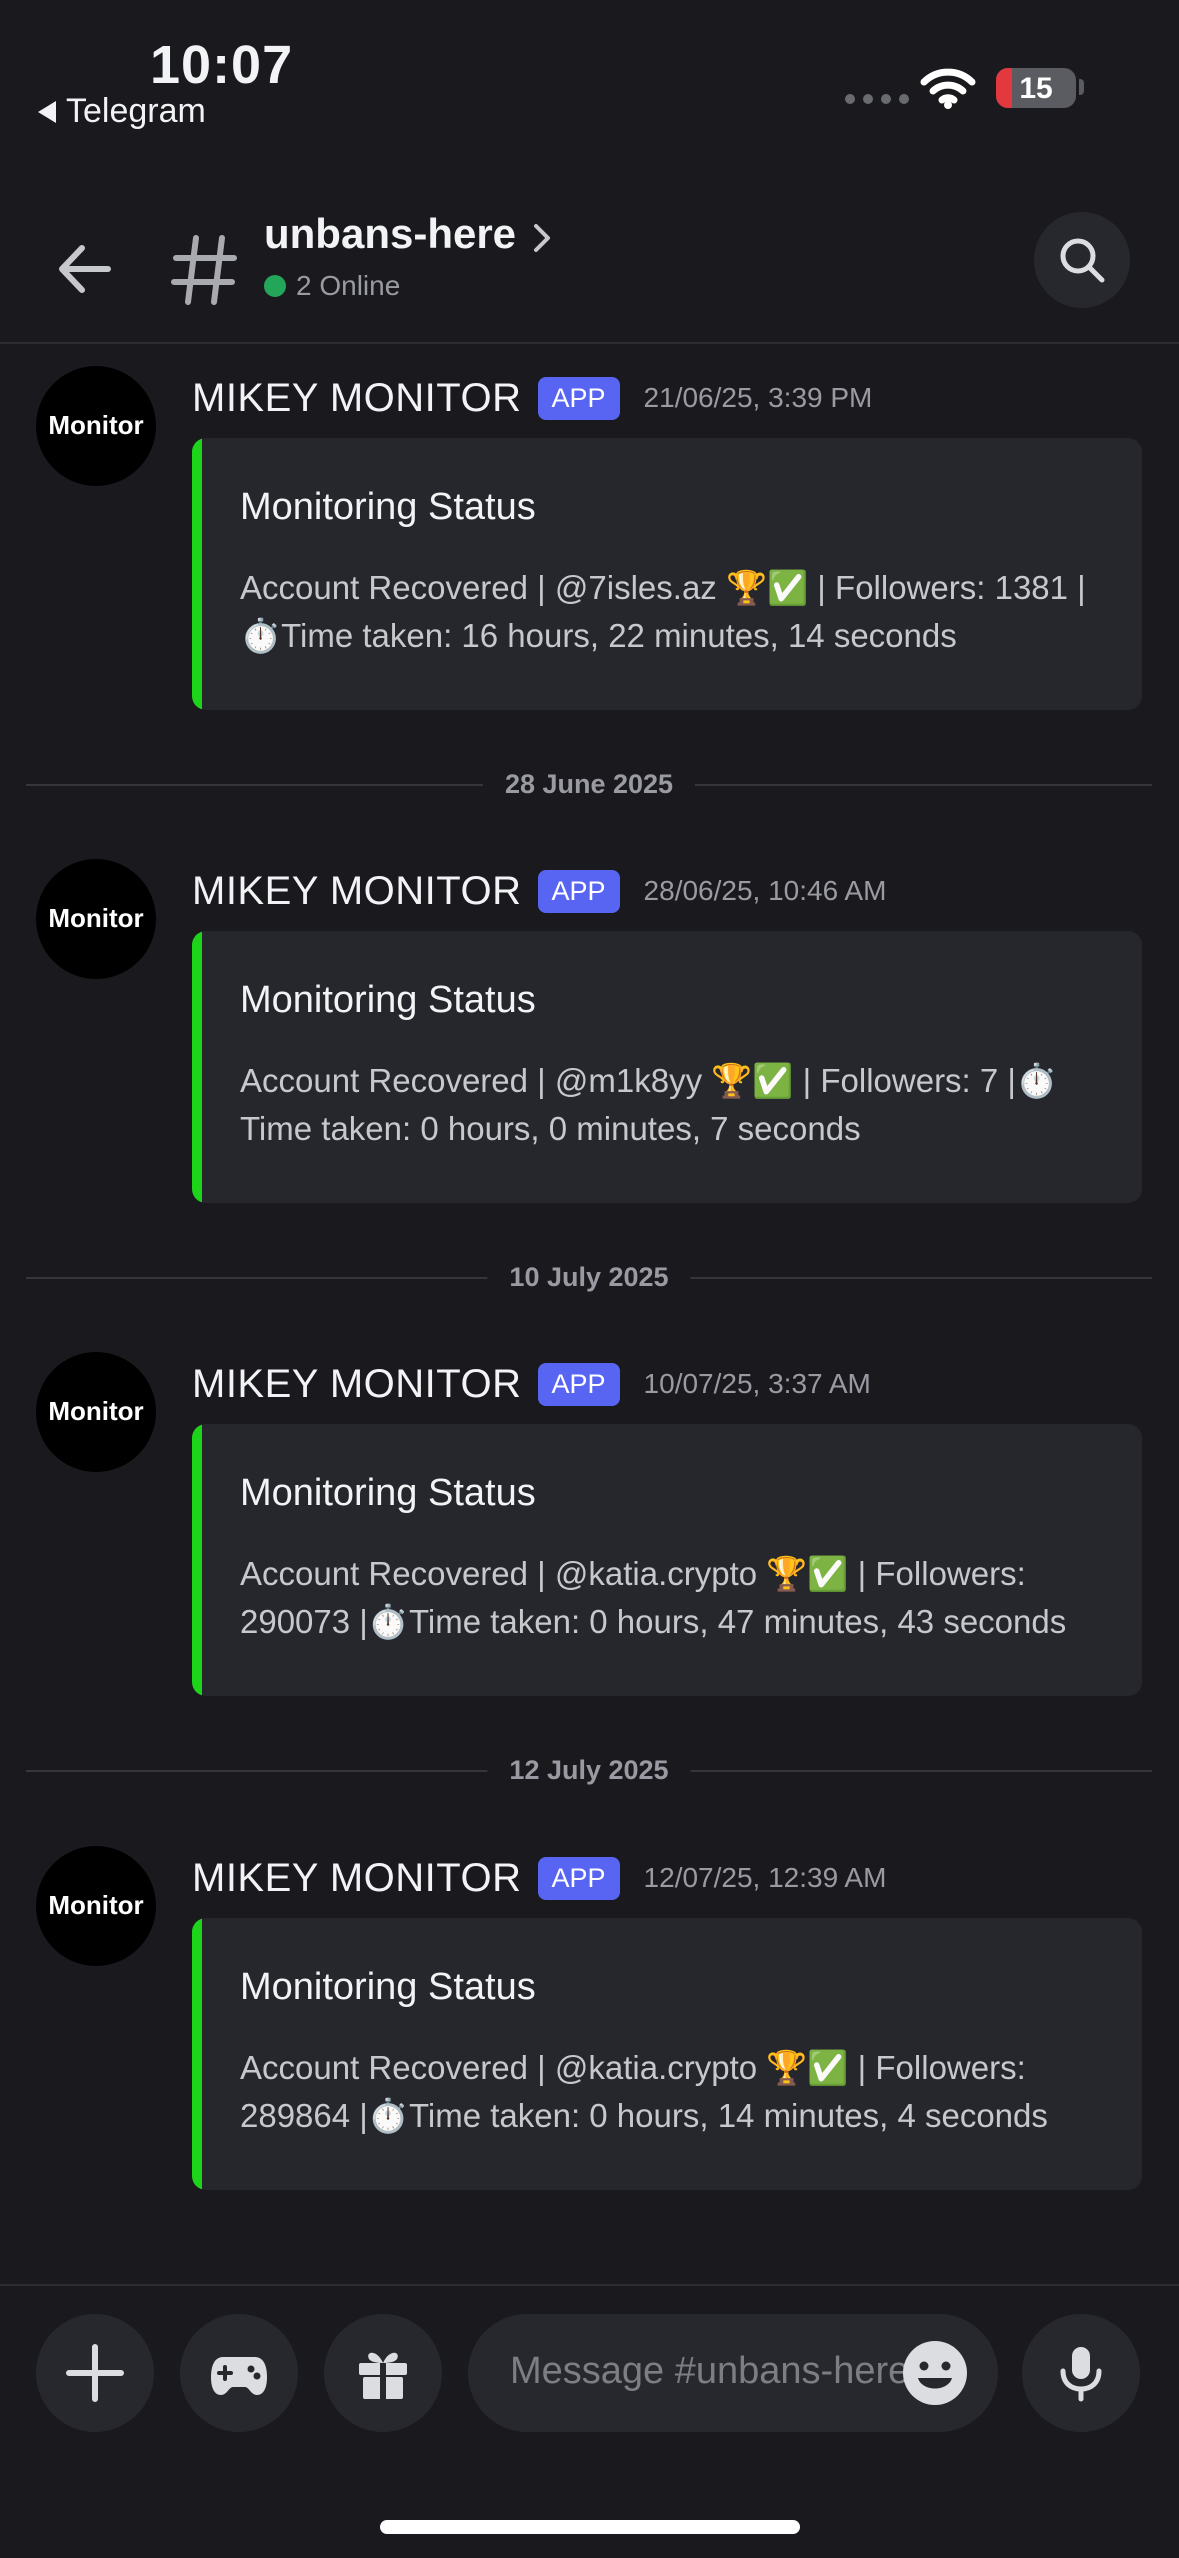 This screenshot has width=1179, height=2558. Describe the element at coordinates (590, 2527) in the screenshot. I see `home-indicator` at that location.